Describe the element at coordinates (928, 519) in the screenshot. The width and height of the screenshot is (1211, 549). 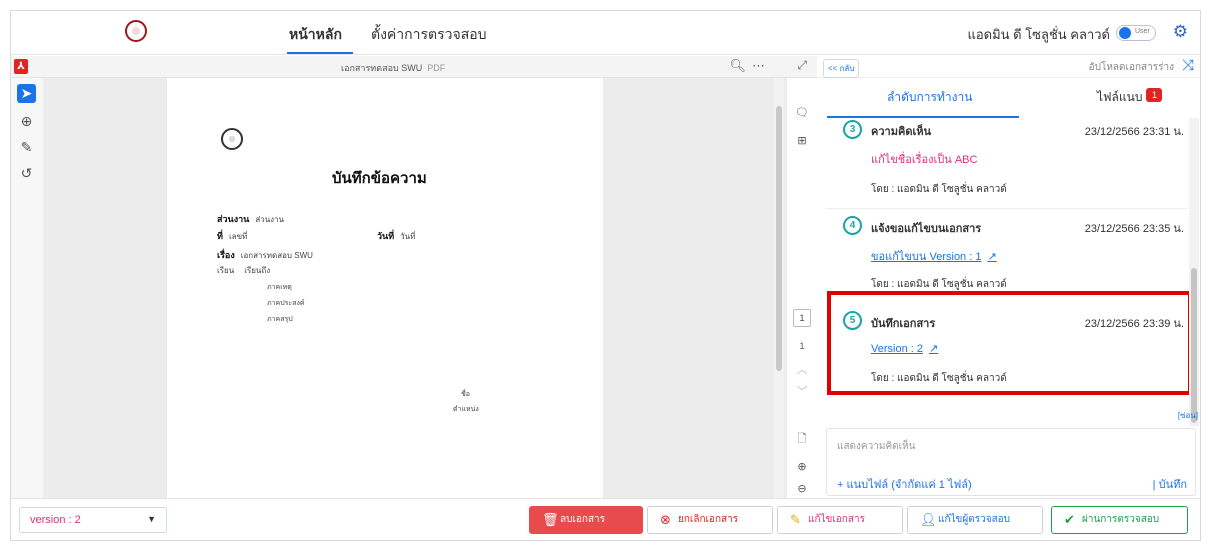
I see `user-edit-icon: 👤︎` at that location.